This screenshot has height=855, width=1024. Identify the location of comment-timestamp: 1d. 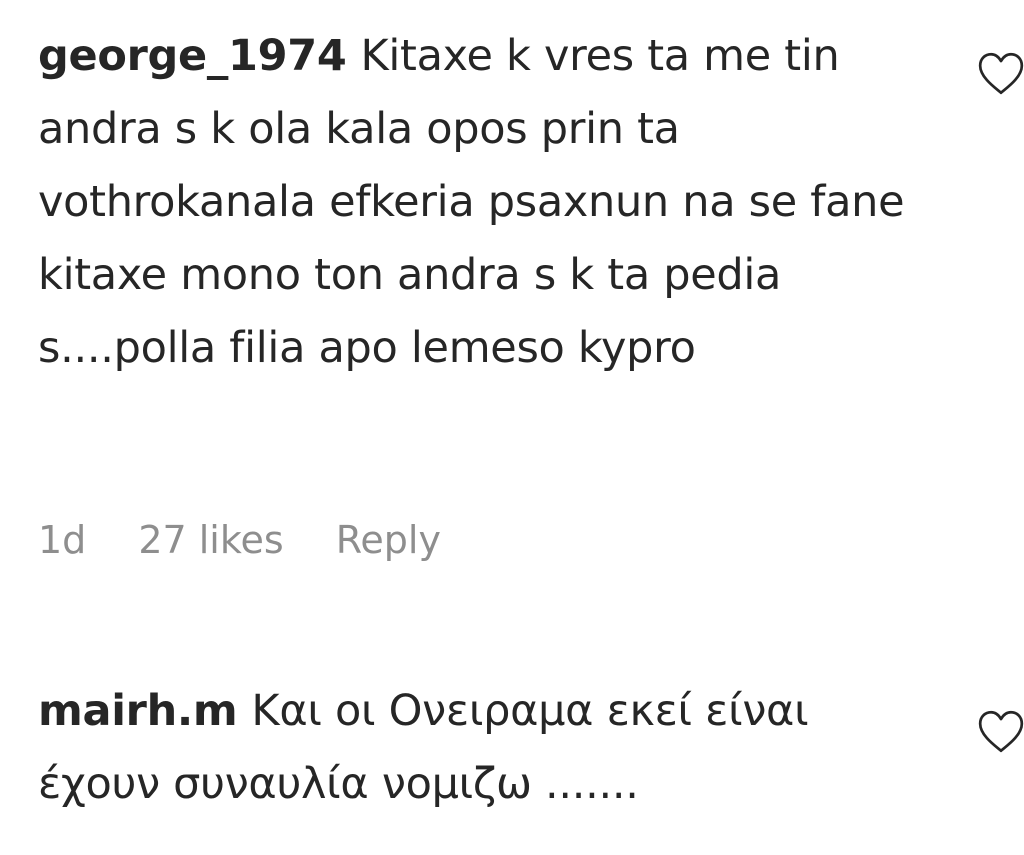
(62, 540).